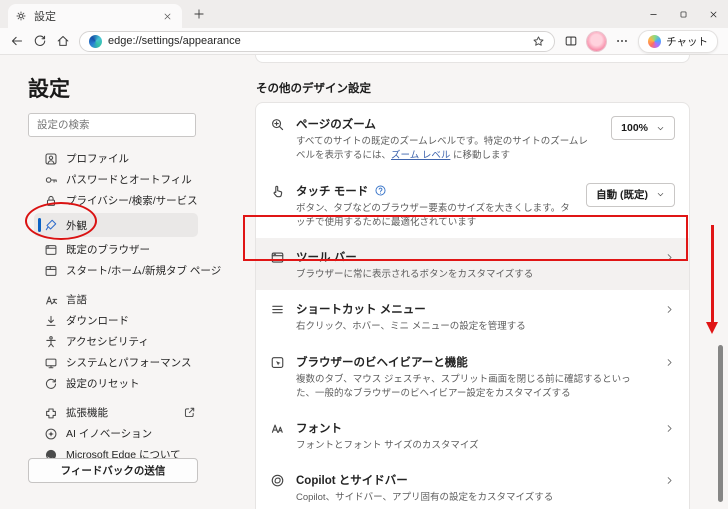  What do you see at coordinates (116, 225) in the screenshot?
I see `sidebar-item-appearance: 外観` at bounding box center [116, 225].